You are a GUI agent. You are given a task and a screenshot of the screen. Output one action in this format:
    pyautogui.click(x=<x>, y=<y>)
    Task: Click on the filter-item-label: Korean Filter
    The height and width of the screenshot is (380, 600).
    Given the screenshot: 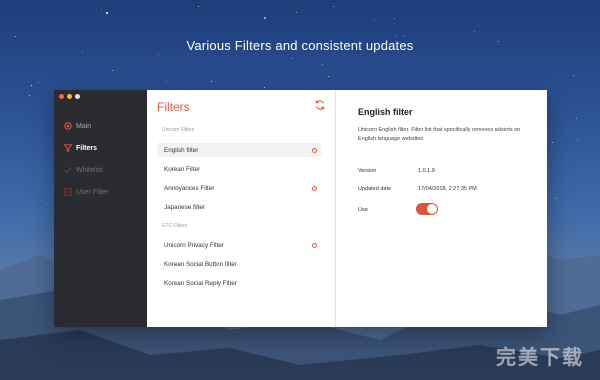 What is the action you would take?
    pyautogui.click(x=182, y=169)
    